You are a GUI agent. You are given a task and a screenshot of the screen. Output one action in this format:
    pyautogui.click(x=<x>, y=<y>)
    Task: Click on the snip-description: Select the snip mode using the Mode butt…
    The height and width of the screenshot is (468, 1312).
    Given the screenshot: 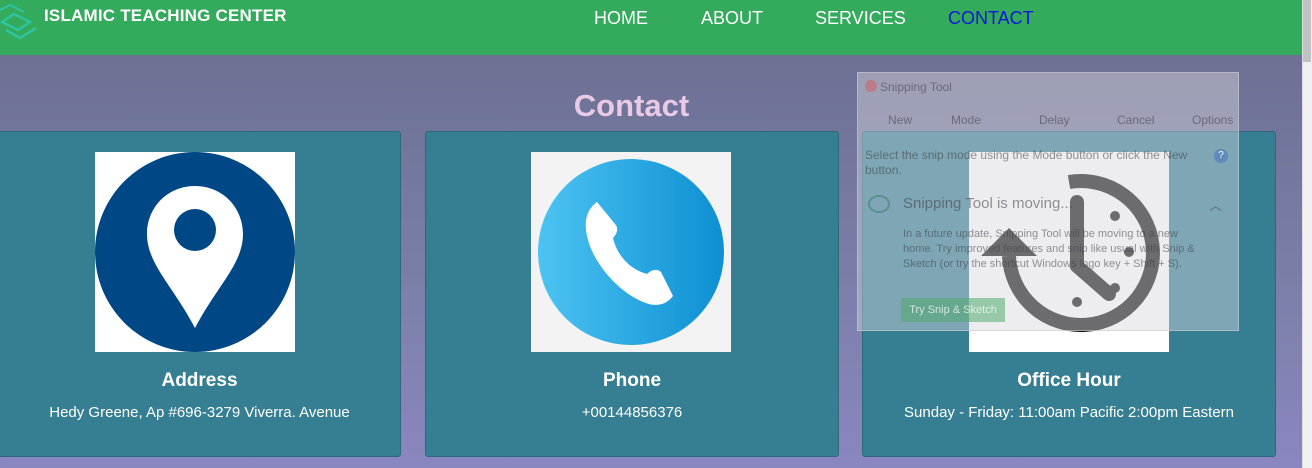 What is the action you would take?
    pyautogui.click(x=1026, y=162)
    